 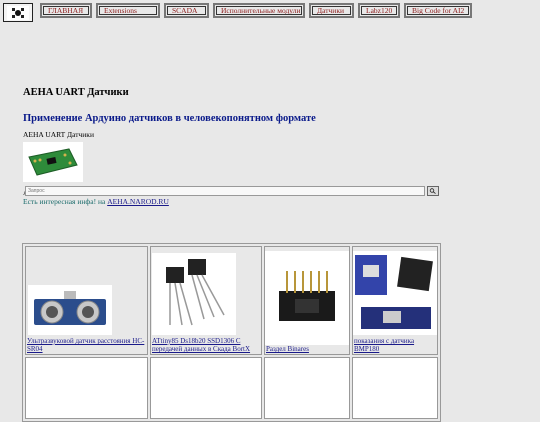 I want to click on logo-icon, so click(x=18, y=12).